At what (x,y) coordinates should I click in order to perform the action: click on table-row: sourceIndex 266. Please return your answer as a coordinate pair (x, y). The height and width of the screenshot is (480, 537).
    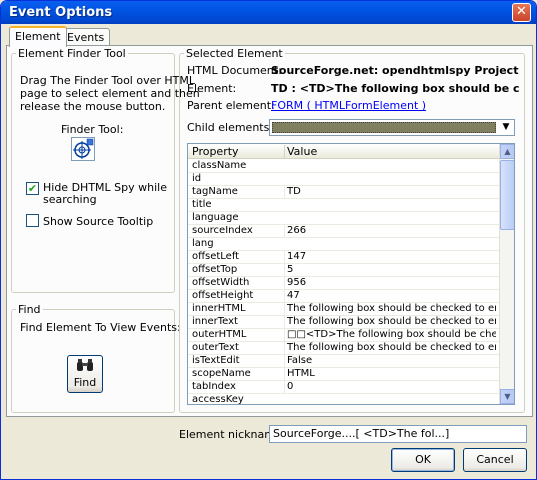
    Looking at the image, I should click on (344, 231).